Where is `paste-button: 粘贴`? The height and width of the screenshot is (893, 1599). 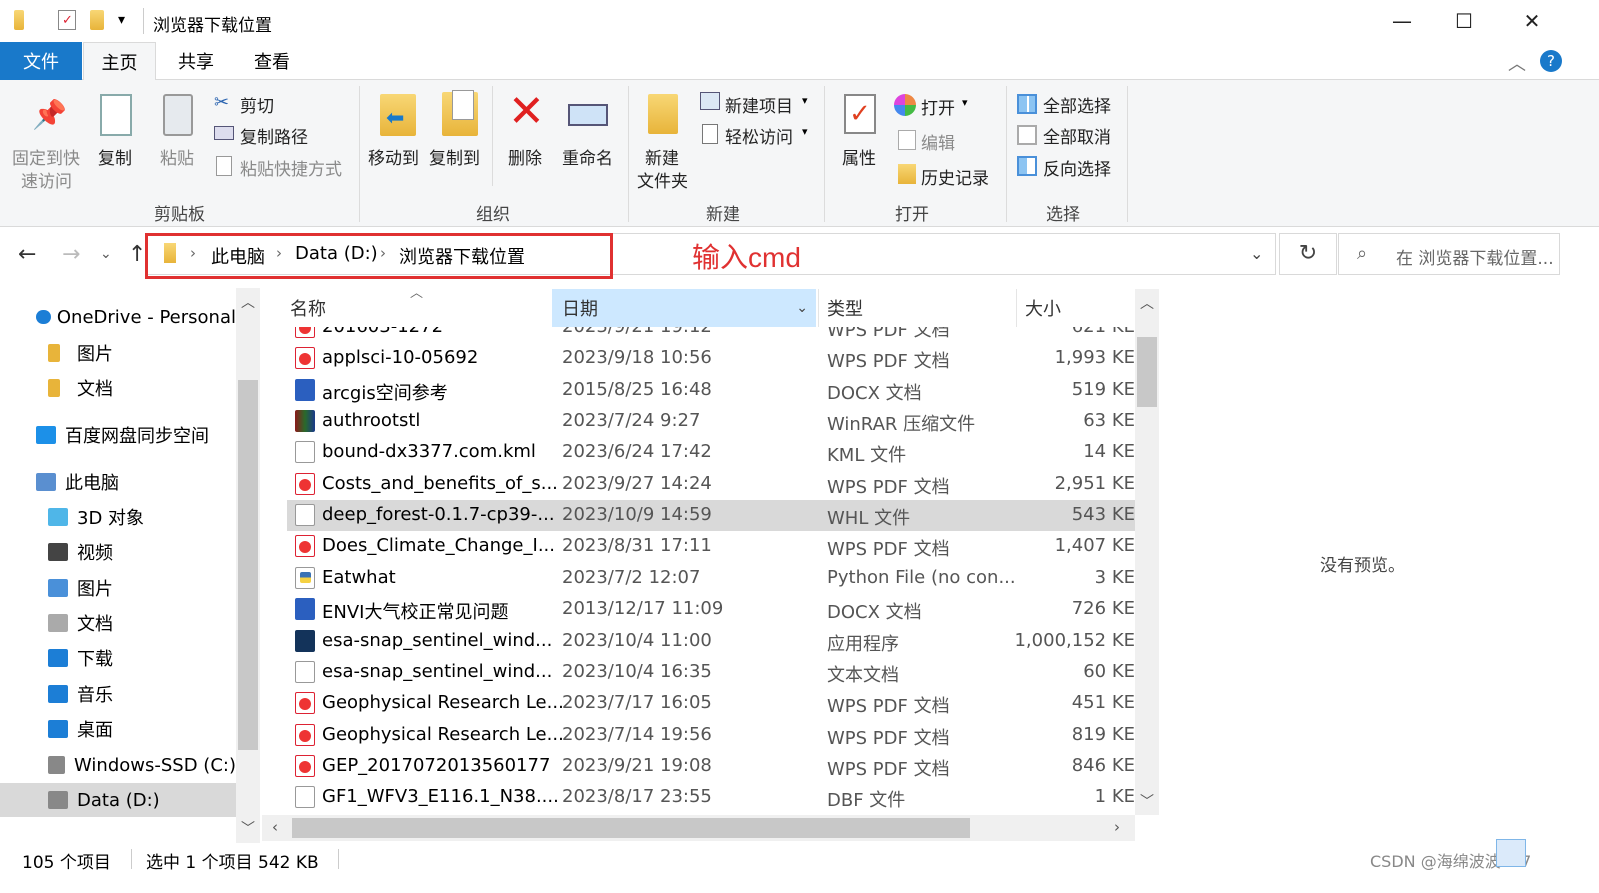
paste-button: 粘贴 is located at coordinates (177, 156).